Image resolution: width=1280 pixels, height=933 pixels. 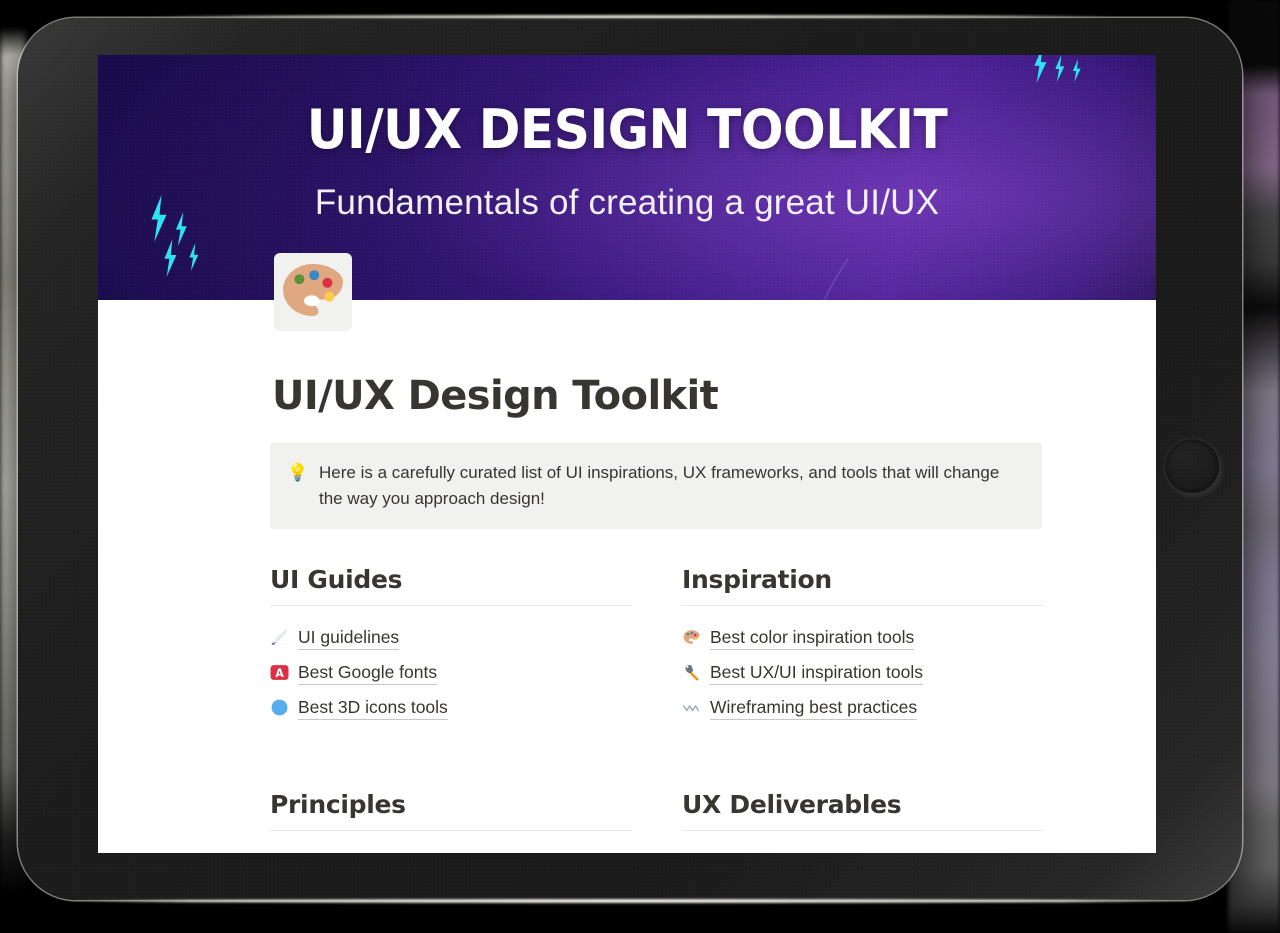 I want to click on list-item: Best UX/UI inspiration tools, so click(x=863, y=672).